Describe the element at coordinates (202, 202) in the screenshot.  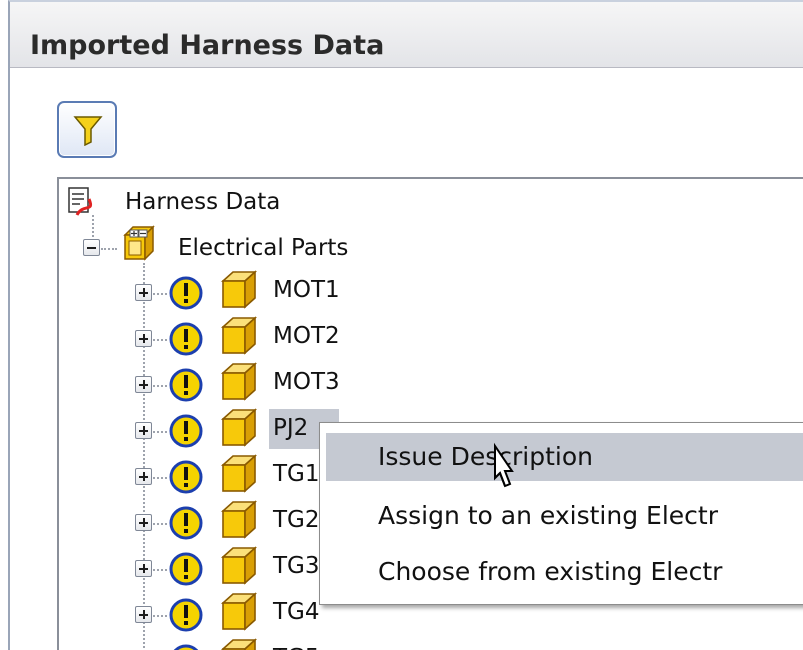
I see `tree-root-label: Harness Data` at that location.